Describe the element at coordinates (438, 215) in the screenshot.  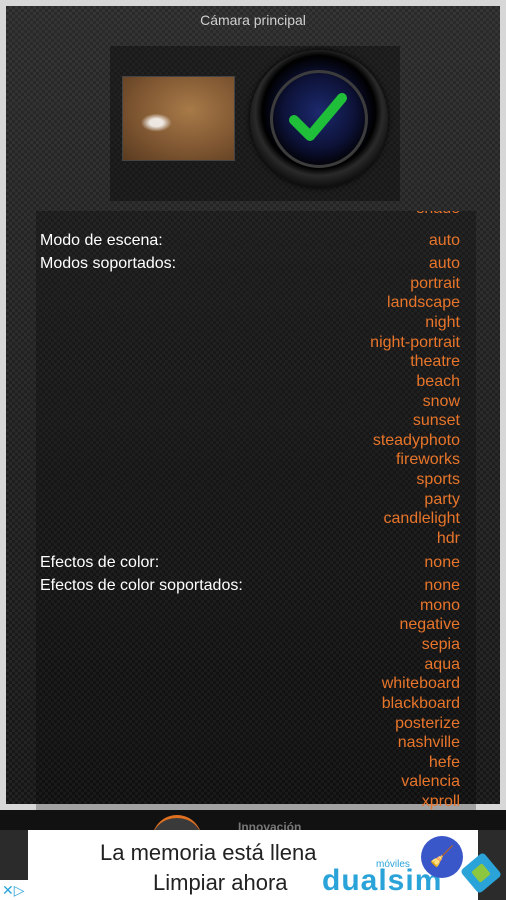
I see `cut-value: shade` at that location.